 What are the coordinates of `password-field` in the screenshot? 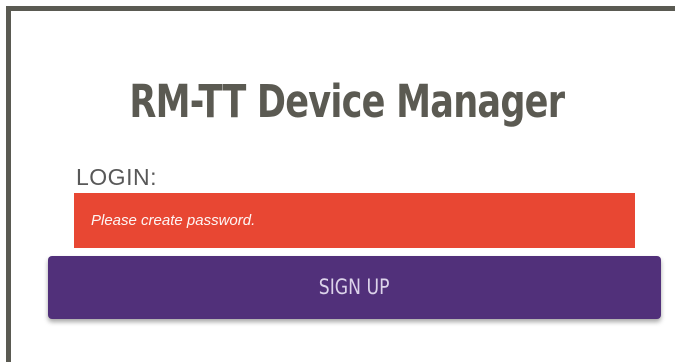 It's located at (354, 220).